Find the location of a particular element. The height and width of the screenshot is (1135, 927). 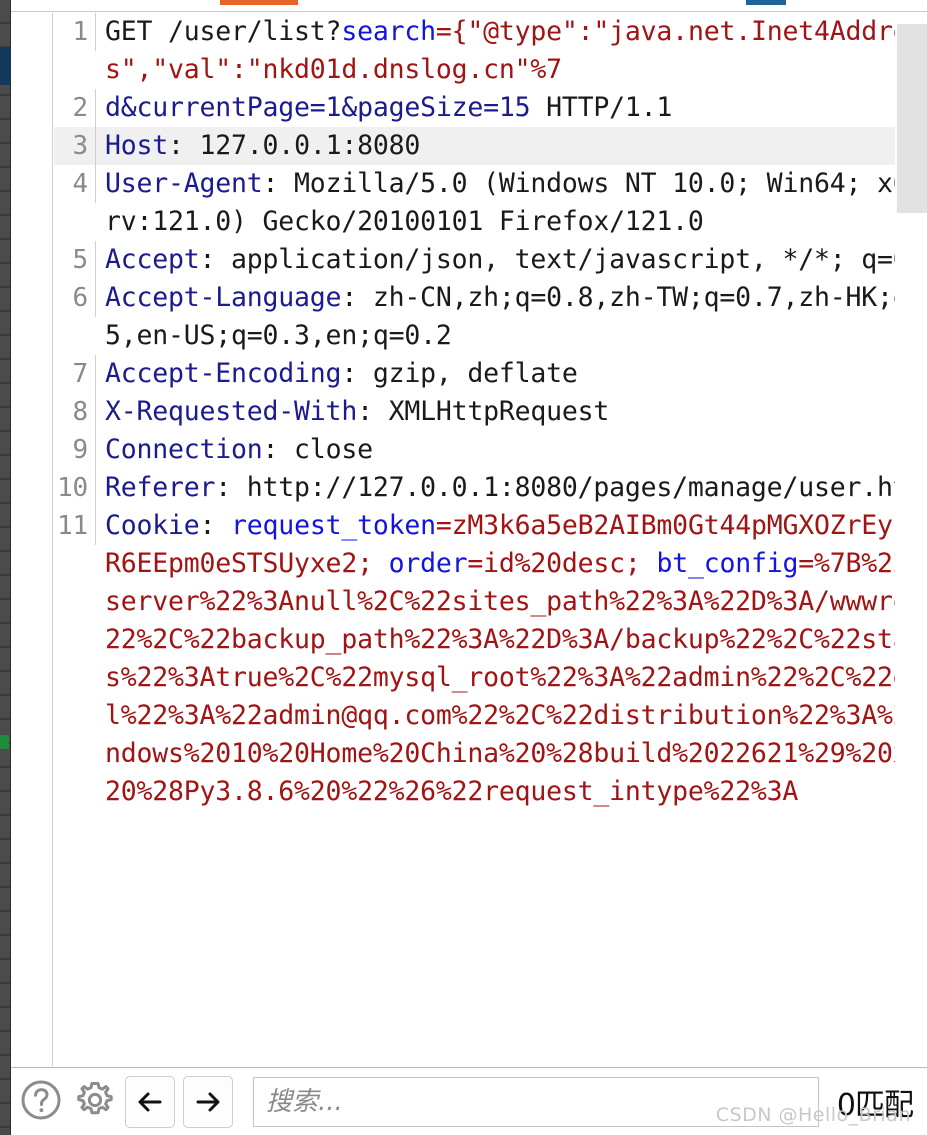

window-left-edge is located at coordinates (5, 567).